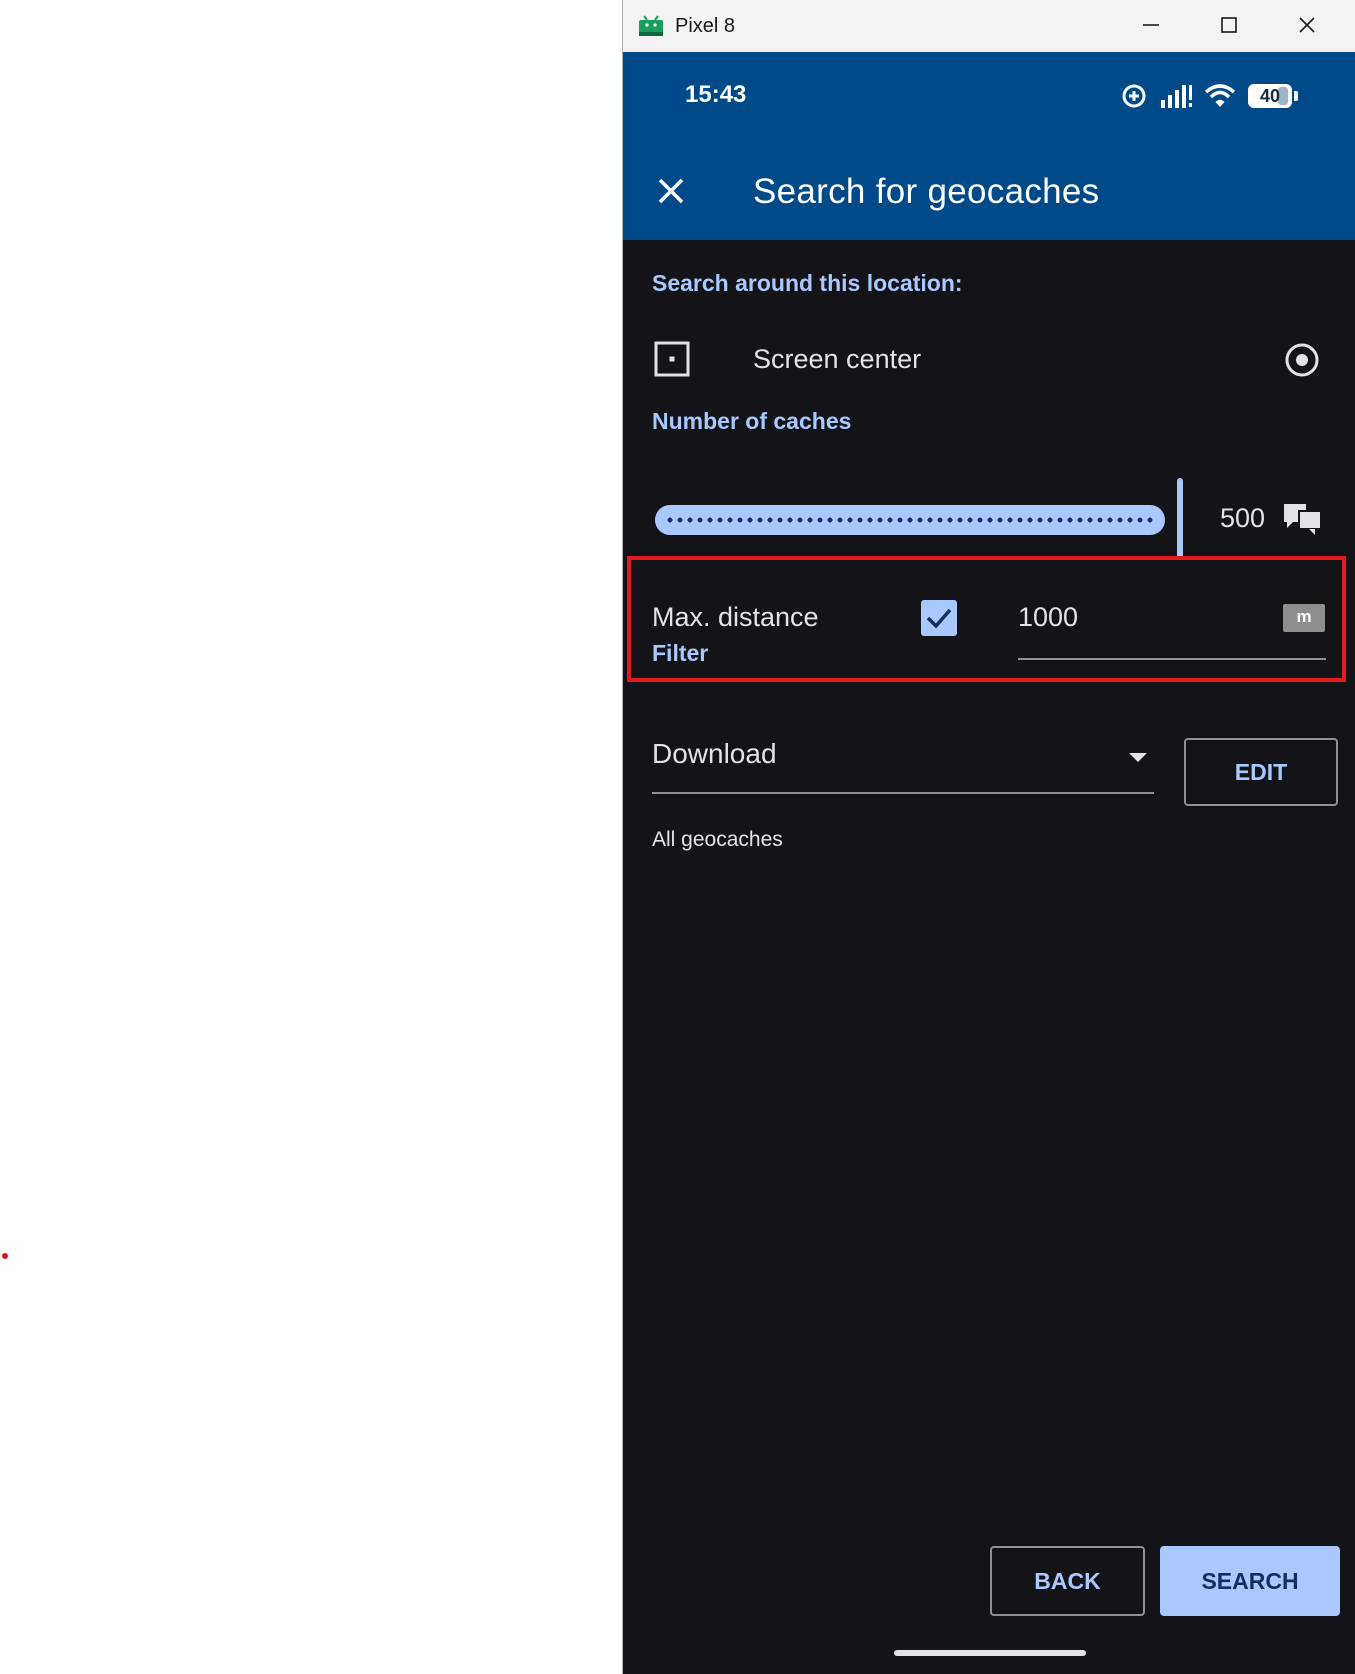 The width and height of the screenshot is (1355, 1674). I want to click on slider-tick-marks, so click(911, 520).